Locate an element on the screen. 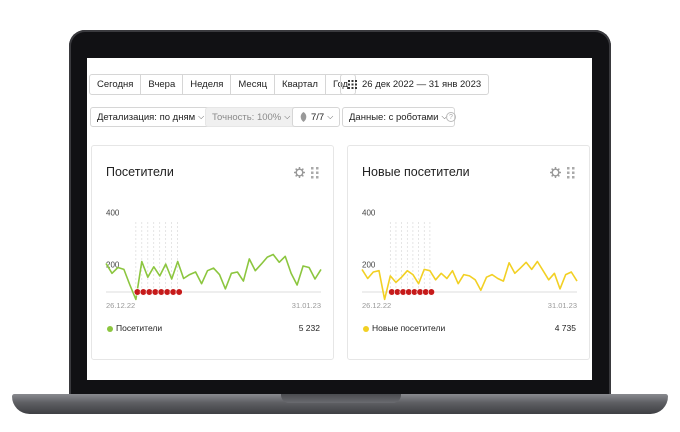 The width and height of the screenshot is (680, 432). period-month-button: Месяц is located at coordinates (253, 84).